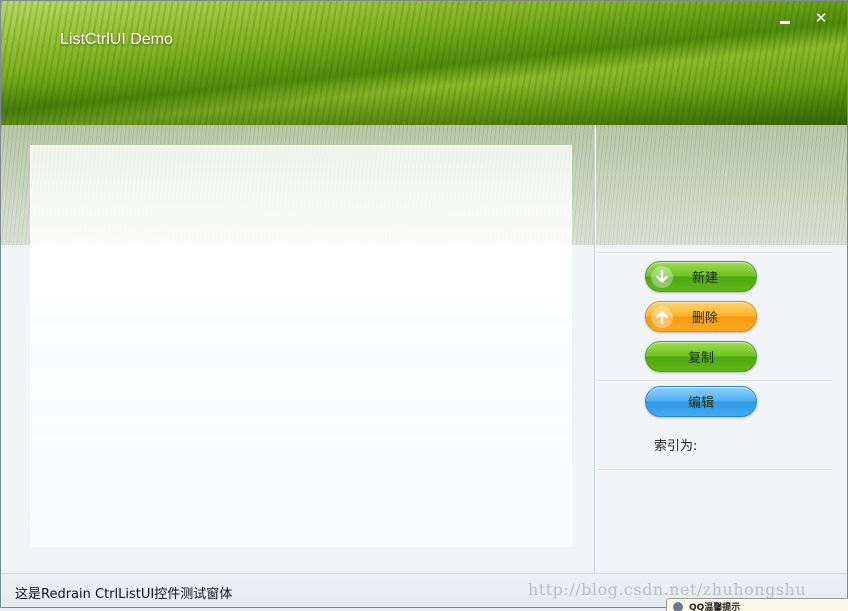 The image size is (848, 611). I want to click on tooltip-popup: QQ温馨提示, so click(757, 604).